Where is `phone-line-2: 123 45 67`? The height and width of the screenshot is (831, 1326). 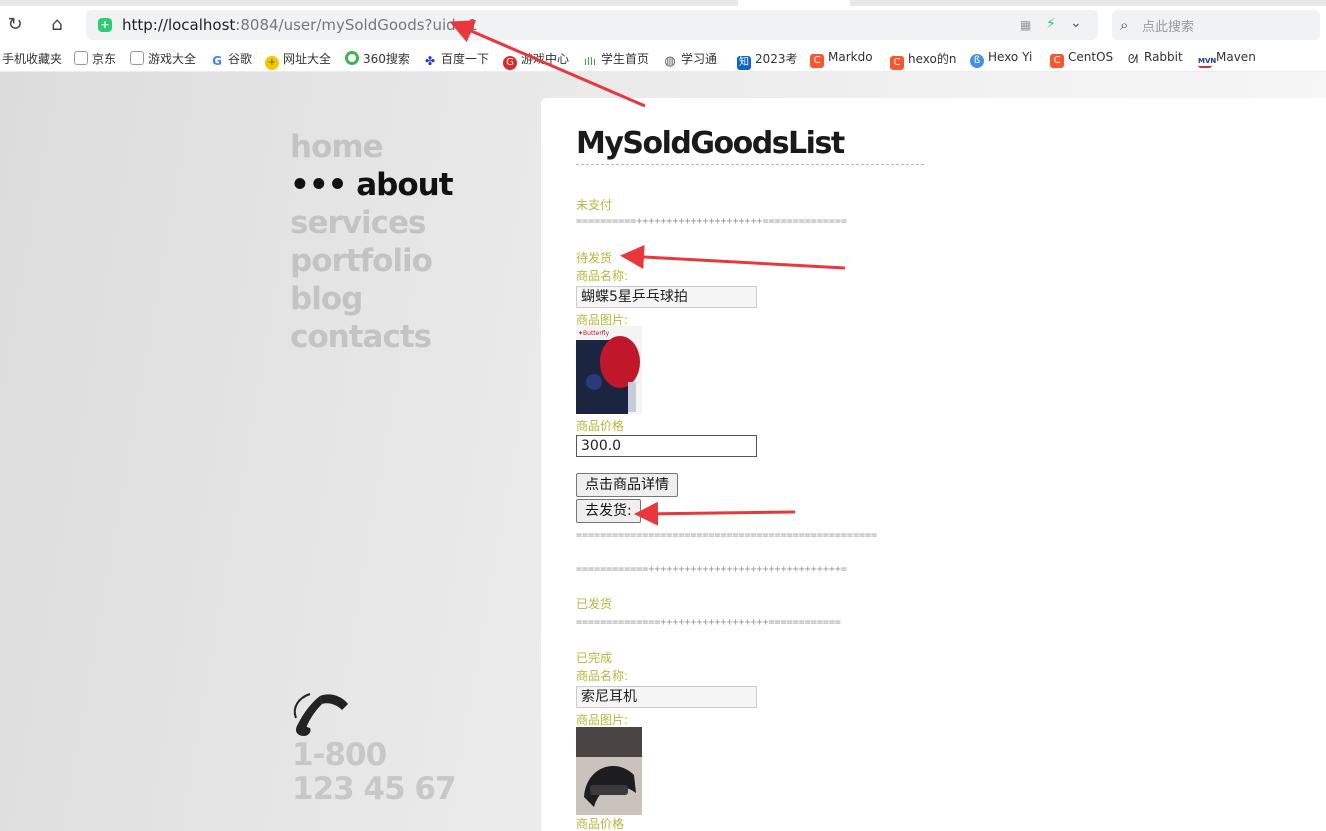 phone-line-2: 123 45 67 is located at coordinates (374, 789).